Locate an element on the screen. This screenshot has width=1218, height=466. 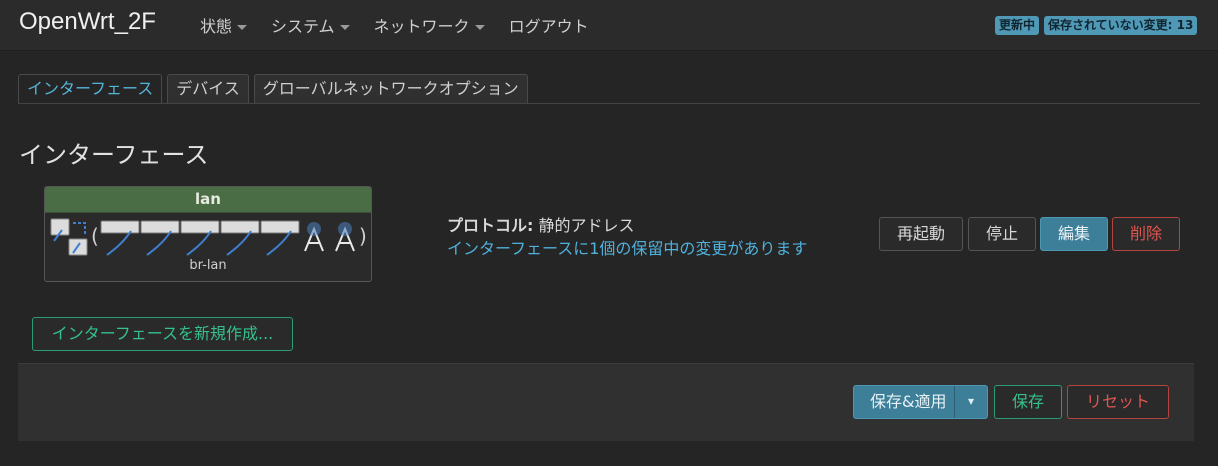
nav-network-label: ネットワーク is located at coordinates (421, 26).